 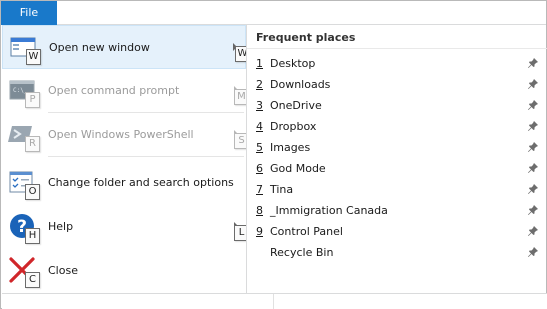 What do you see at coordinates (29, 13) in the screenshot?
I see `file-tab: File` at bounding box center [29, 13].